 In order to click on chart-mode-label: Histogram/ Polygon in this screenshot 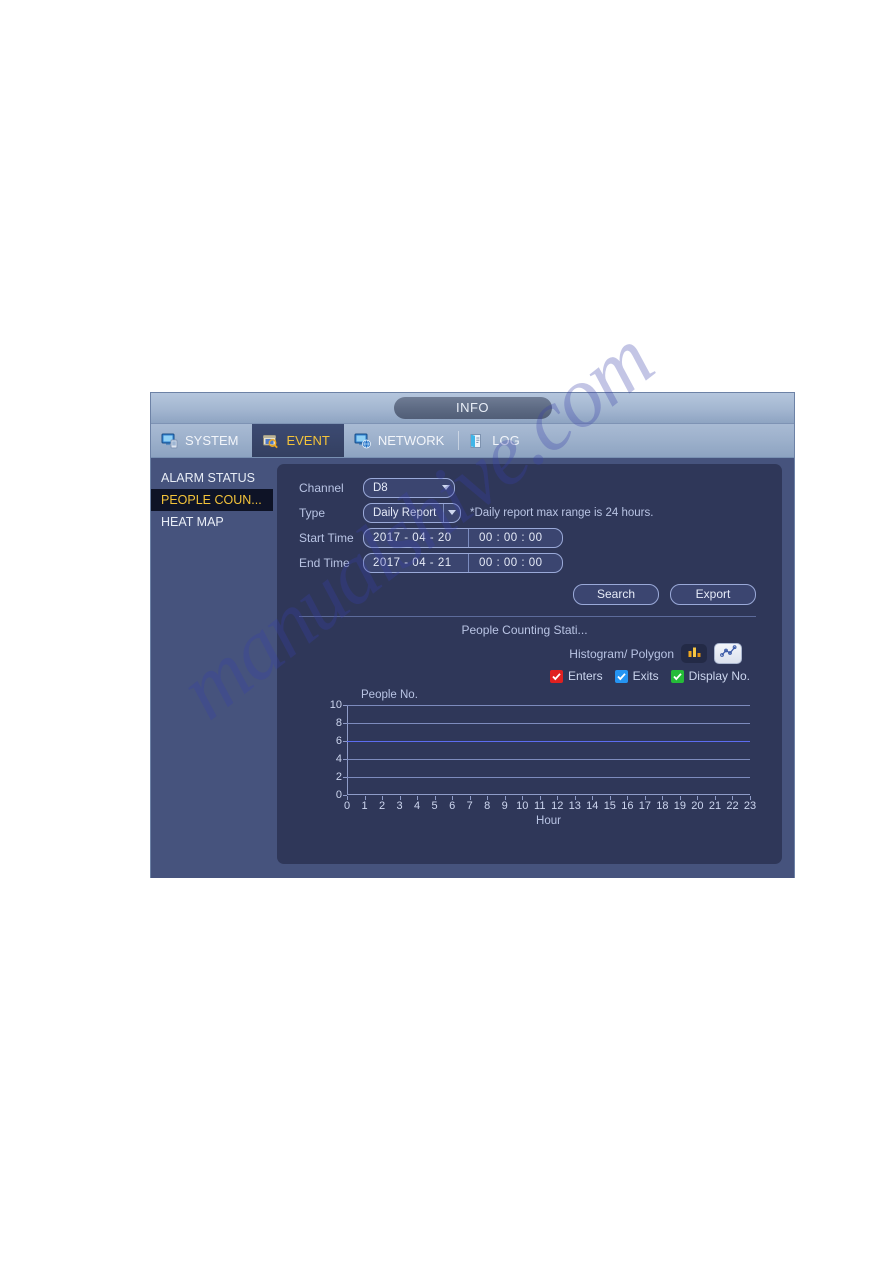, I will do `click(621, 653)`.